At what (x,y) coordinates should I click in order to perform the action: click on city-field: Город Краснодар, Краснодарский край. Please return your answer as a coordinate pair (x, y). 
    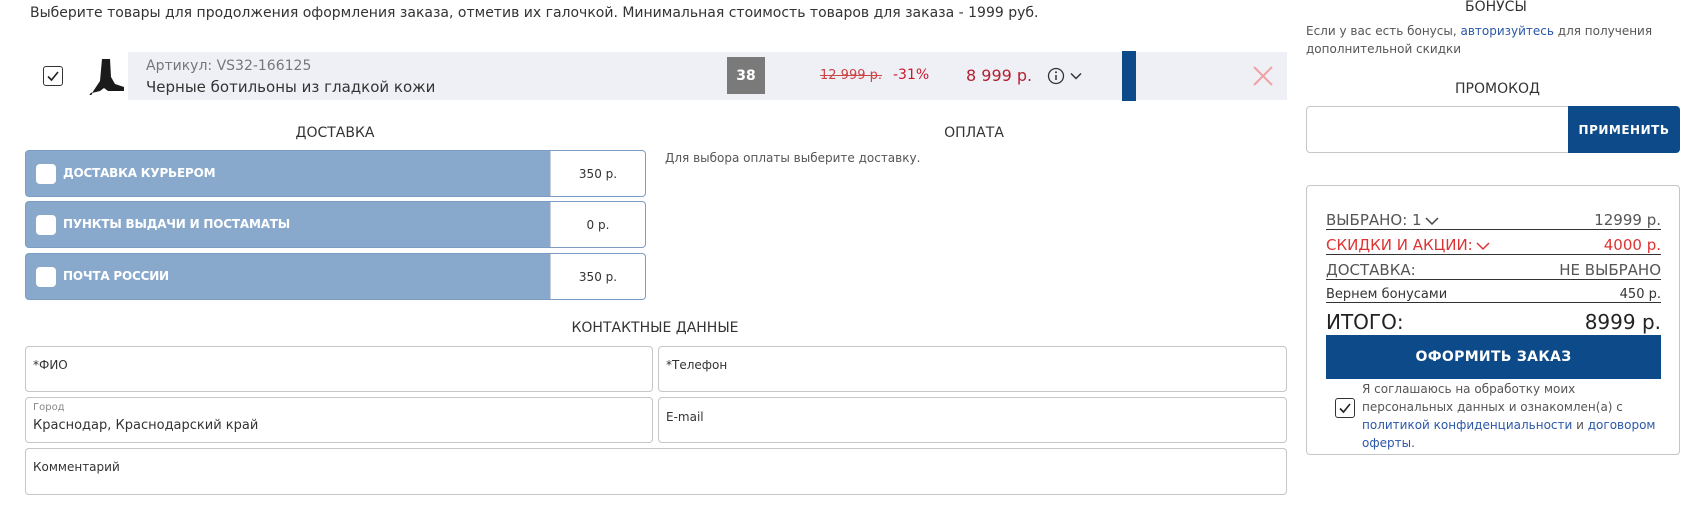
    Looking at the image, I should click on (339, 420).